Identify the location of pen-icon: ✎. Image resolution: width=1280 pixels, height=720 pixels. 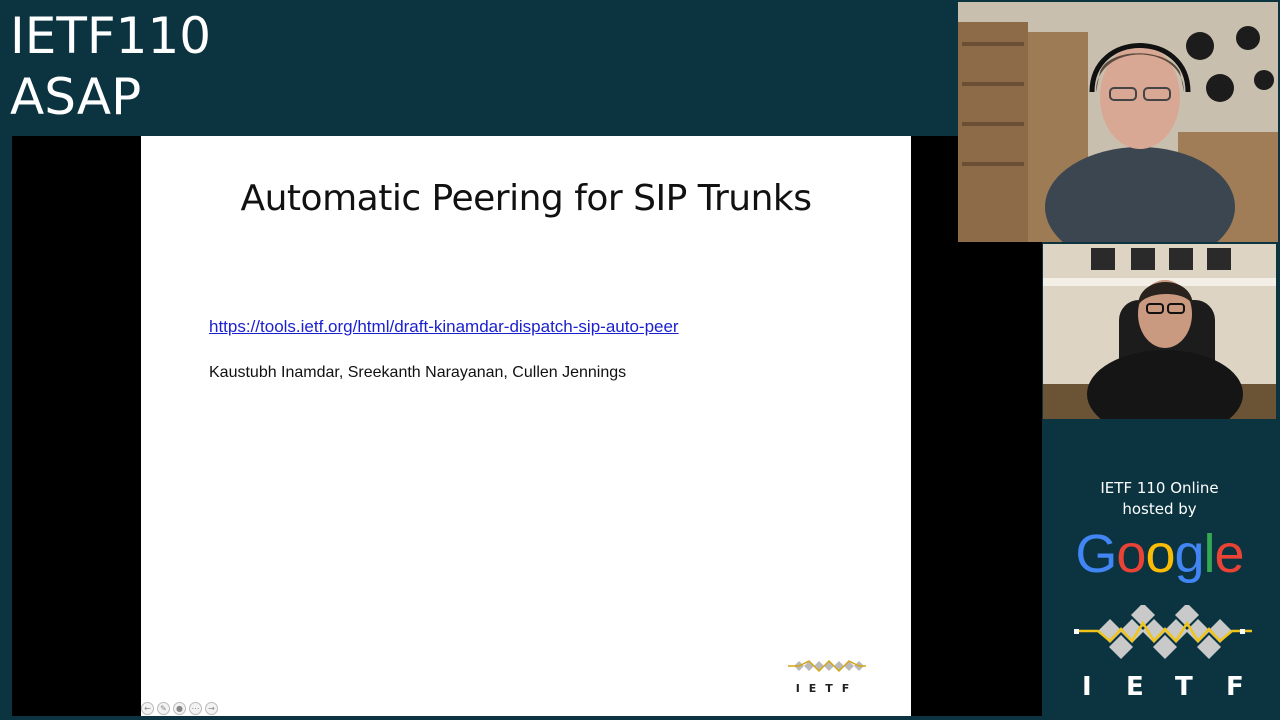
(163, 708).